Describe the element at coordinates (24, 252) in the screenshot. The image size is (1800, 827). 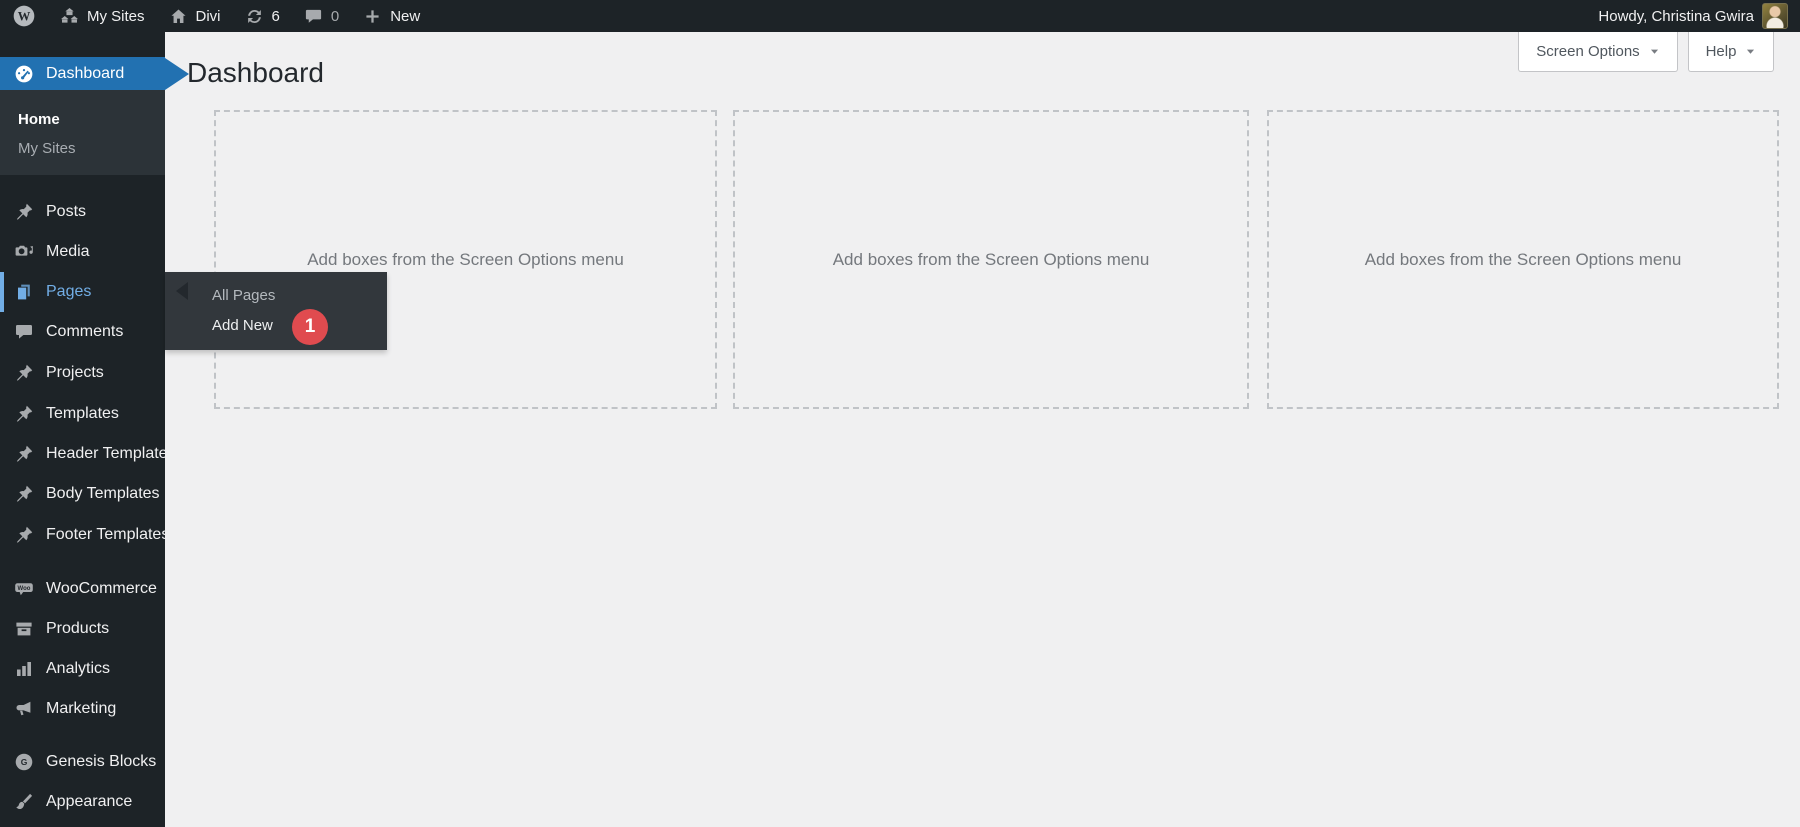
I see `media-icon` at that location.